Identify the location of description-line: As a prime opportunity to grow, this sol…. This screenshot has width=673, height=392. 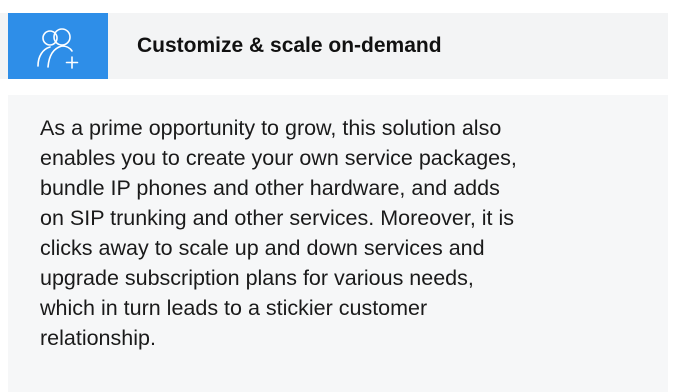
(271, 128).